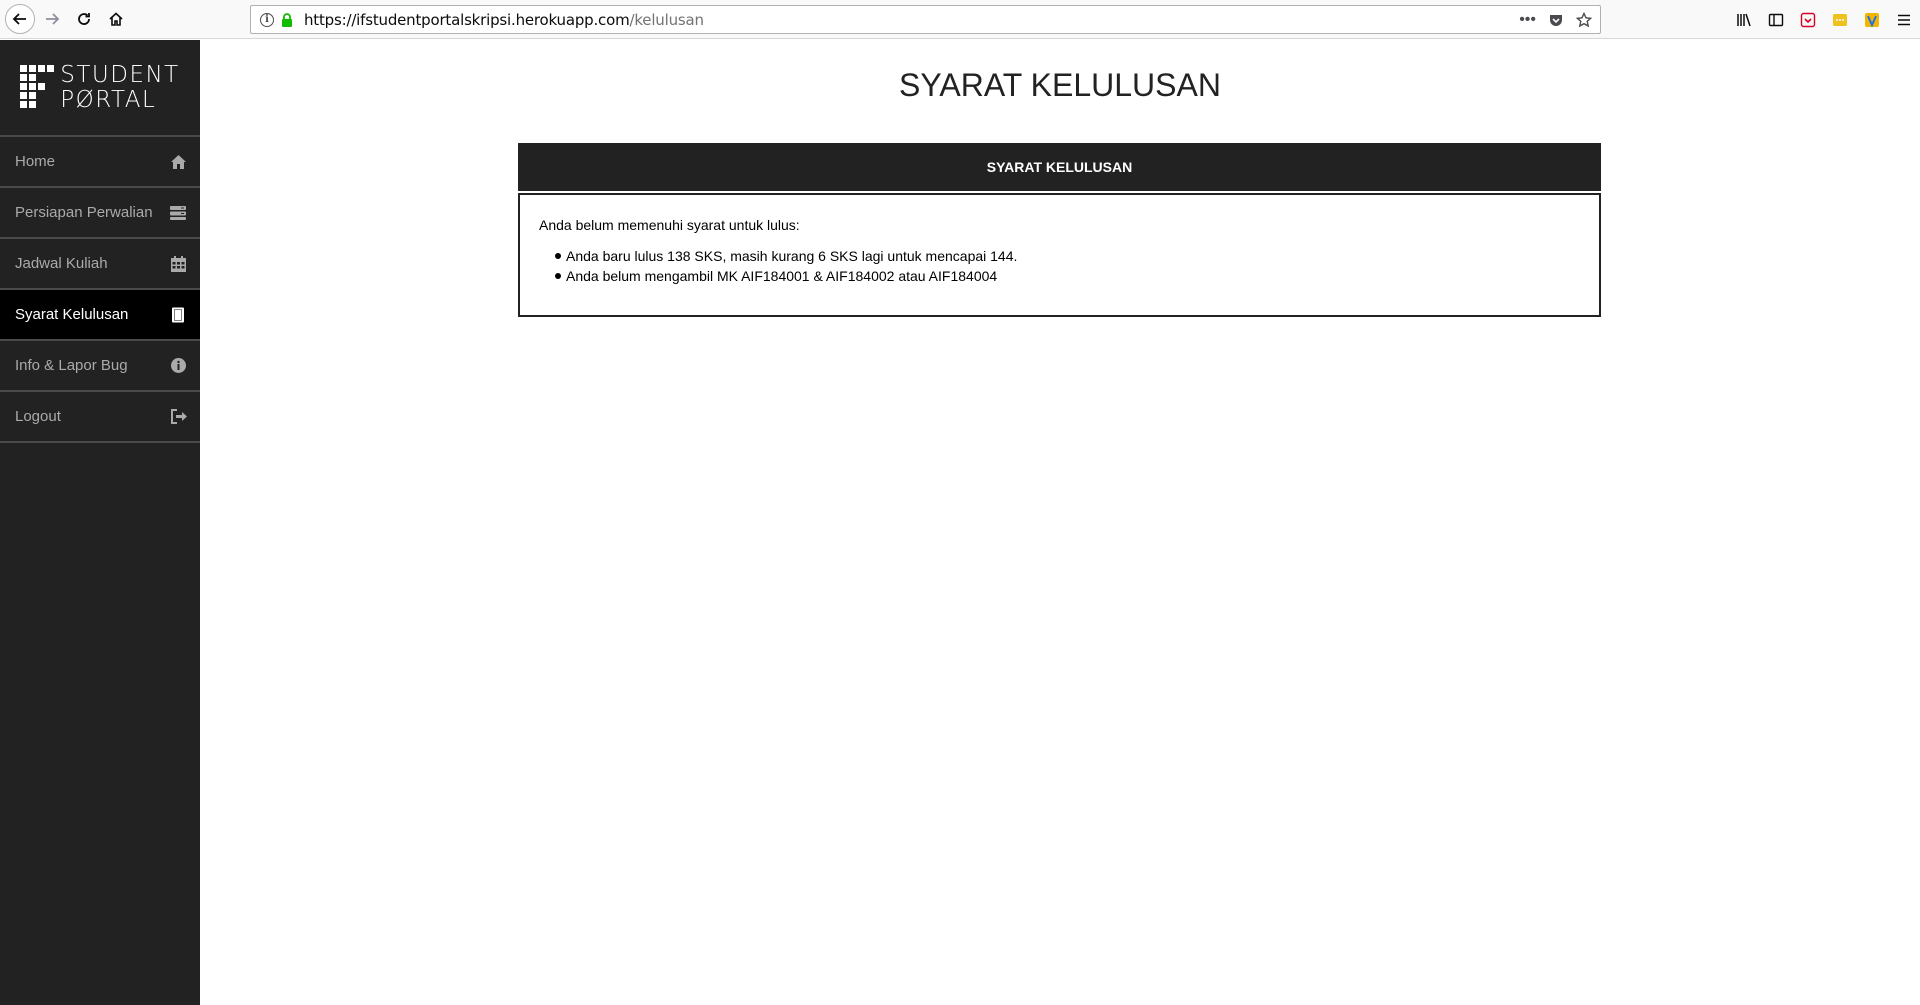 The width and height of the screenshot is (1920, 1005). What do you see at coordinates (37, 86) in the screenshot?
I see `logo-mark-icon` at bounding box center [37, 86].